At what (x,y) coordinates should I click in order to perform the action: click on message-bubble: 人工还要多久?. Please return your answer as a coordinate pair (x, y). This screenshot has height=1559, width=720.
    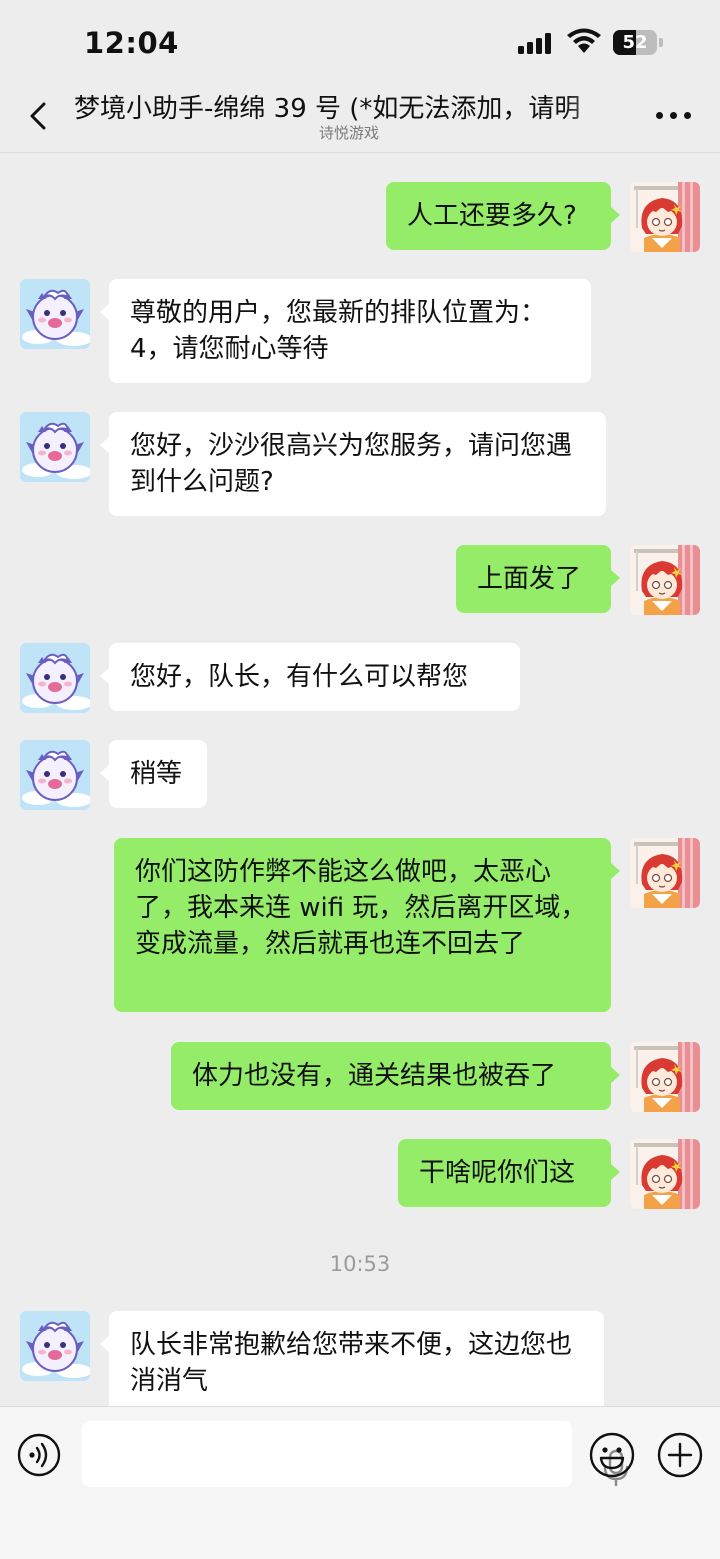
    Looking at the image, I should click on (503, 216).